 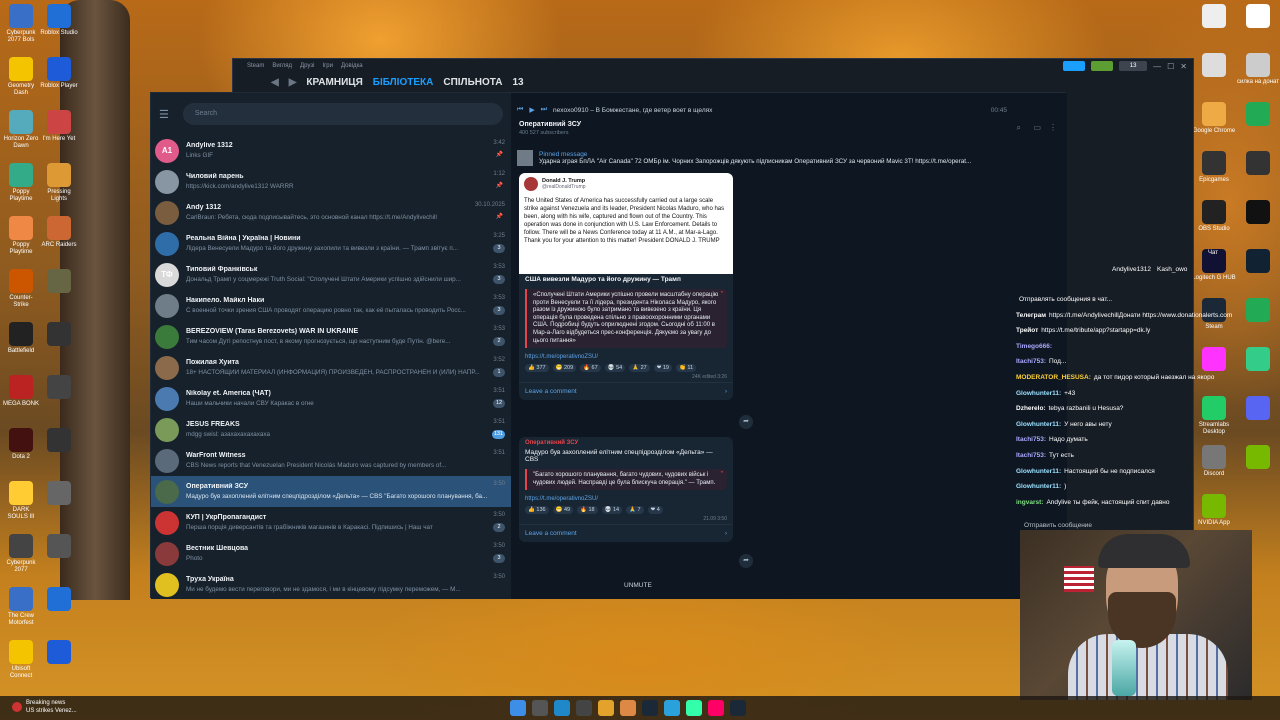 I want to click on desktop-icon: Epicgames, so click(x=1214, y=177).